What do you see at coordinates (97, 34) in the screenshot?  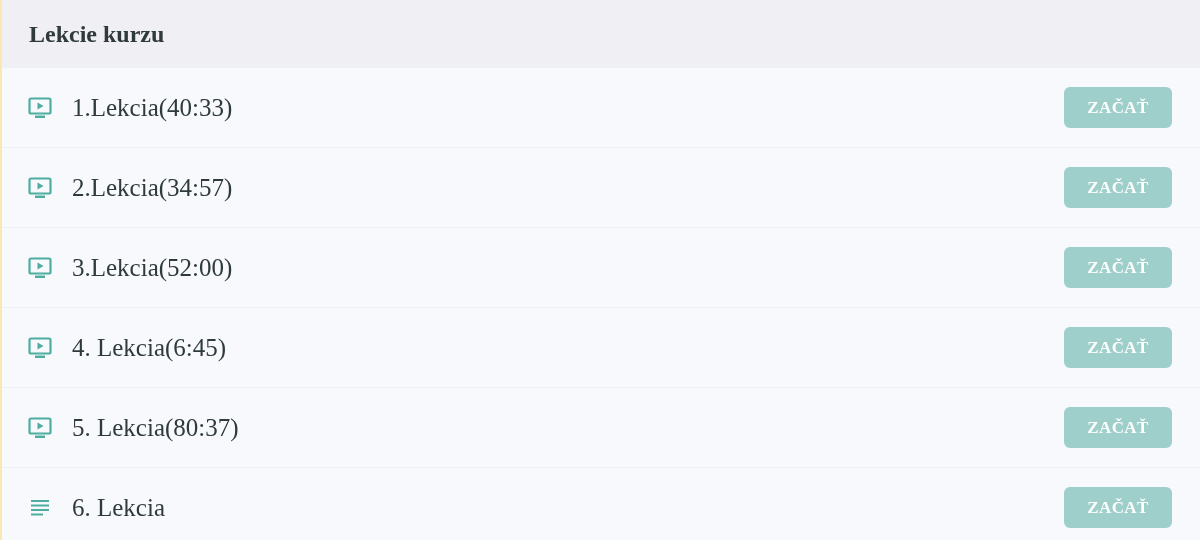 I see `panel-title: Lekcie kurzu` at bounding box center [97, 34].